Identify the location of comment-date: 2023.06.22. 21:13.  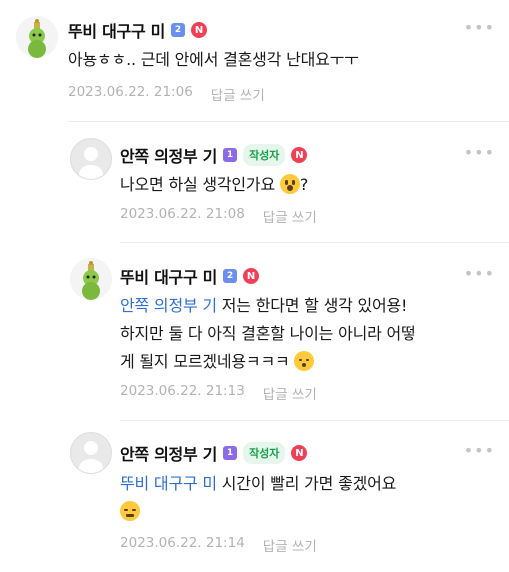
(182, 391).